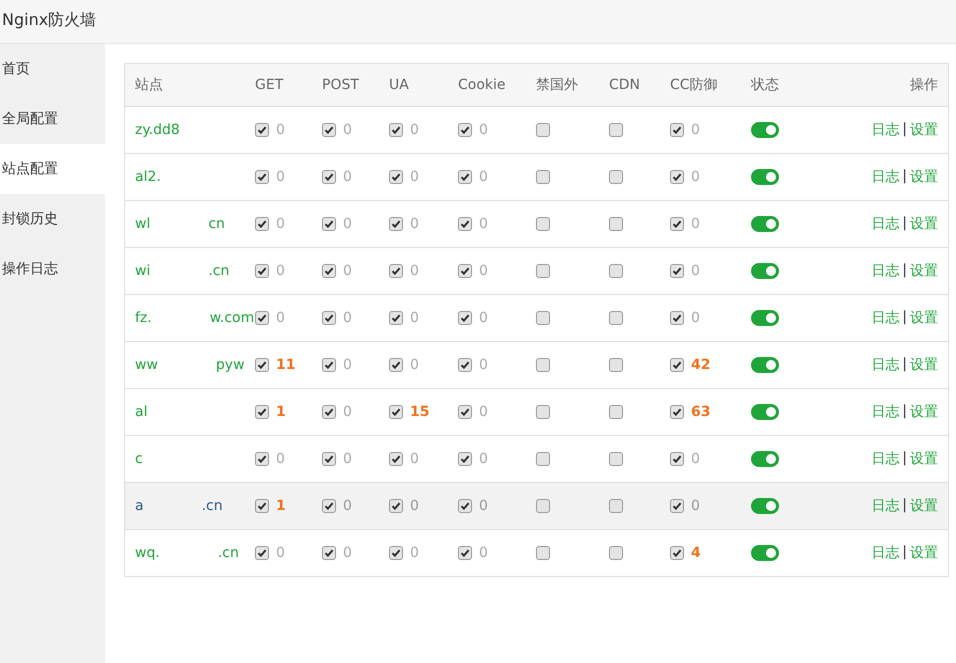  I want to click on site-link: w.com, so click(232, 318).